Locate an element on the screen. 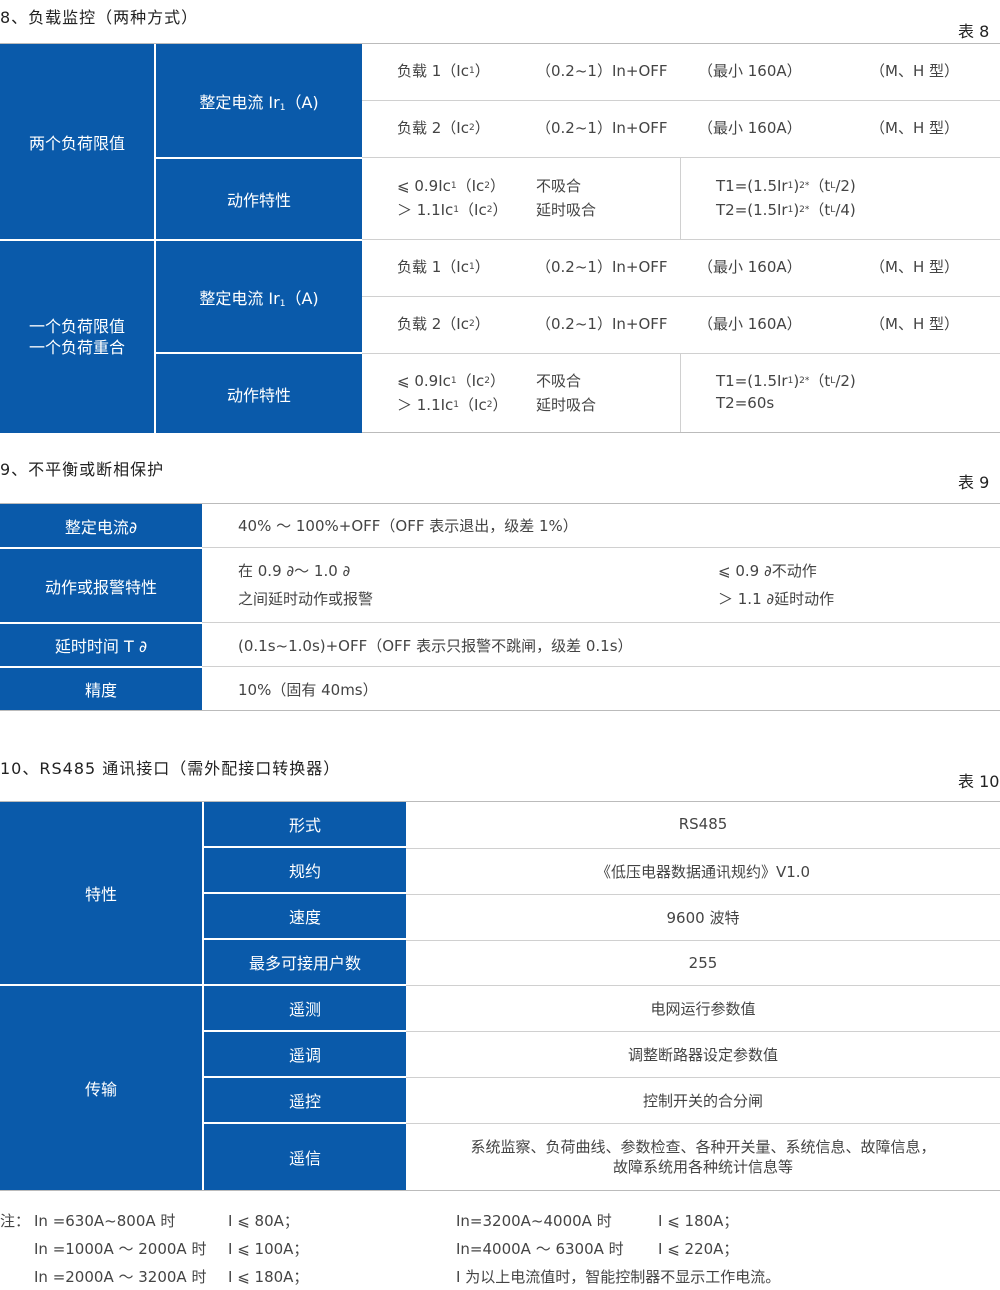  table-9-label: 表 9 is located at coordinates (974, 482).